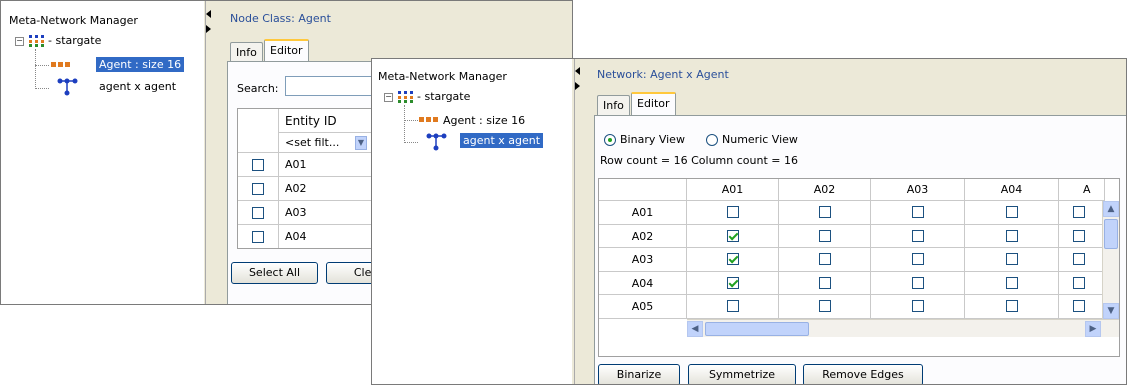 The width and height of the screenshot is (1127, 385). Describe the element at coordinates (695, 329) in the screenshot. I see `chevron-left-icon: ◀` at that location.